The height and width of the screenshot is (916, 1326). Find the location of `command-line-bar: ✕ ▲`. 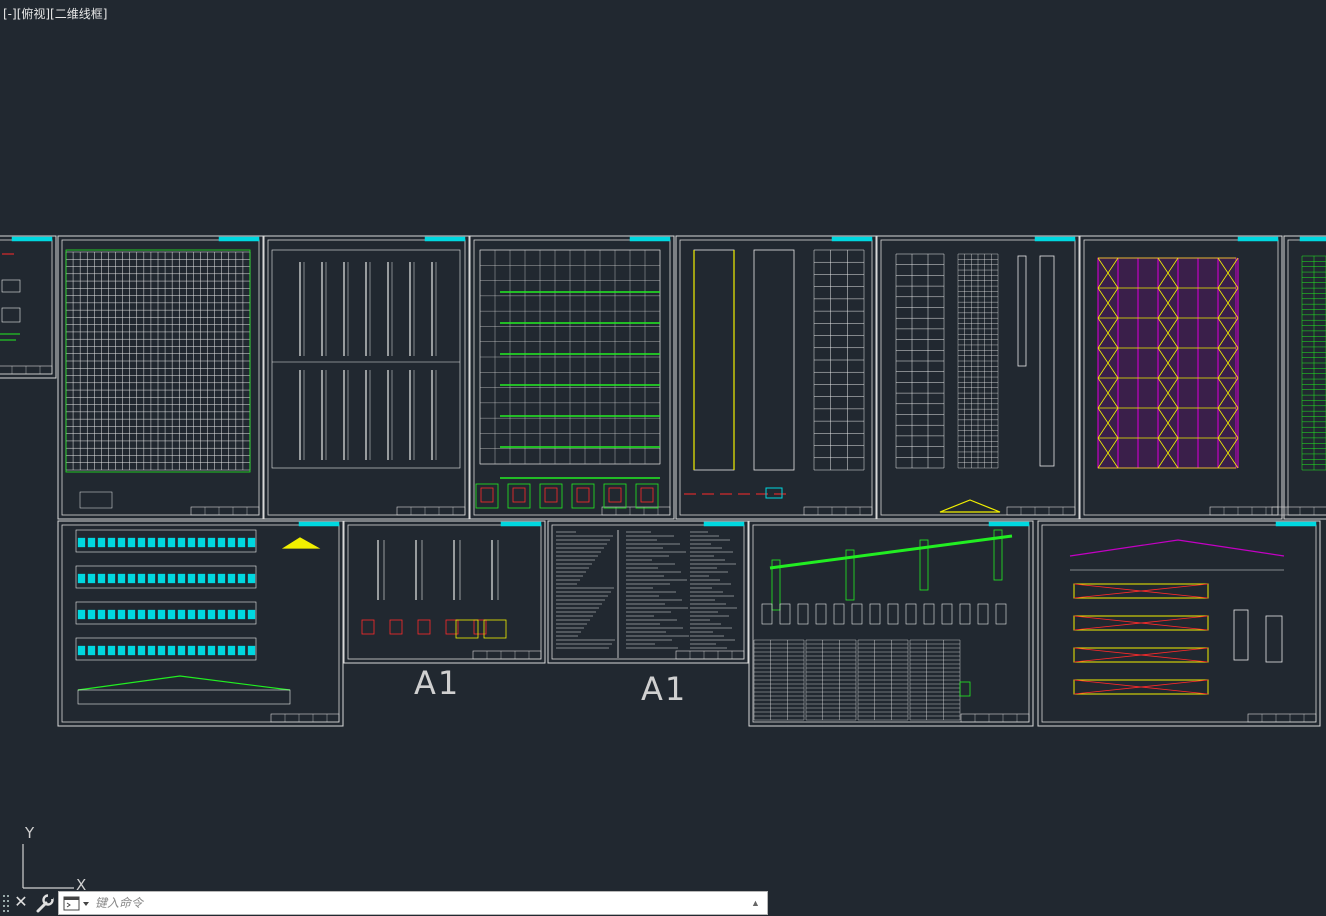

command-line-bar: ✕ ▲ is located at coordinates (384, 902).